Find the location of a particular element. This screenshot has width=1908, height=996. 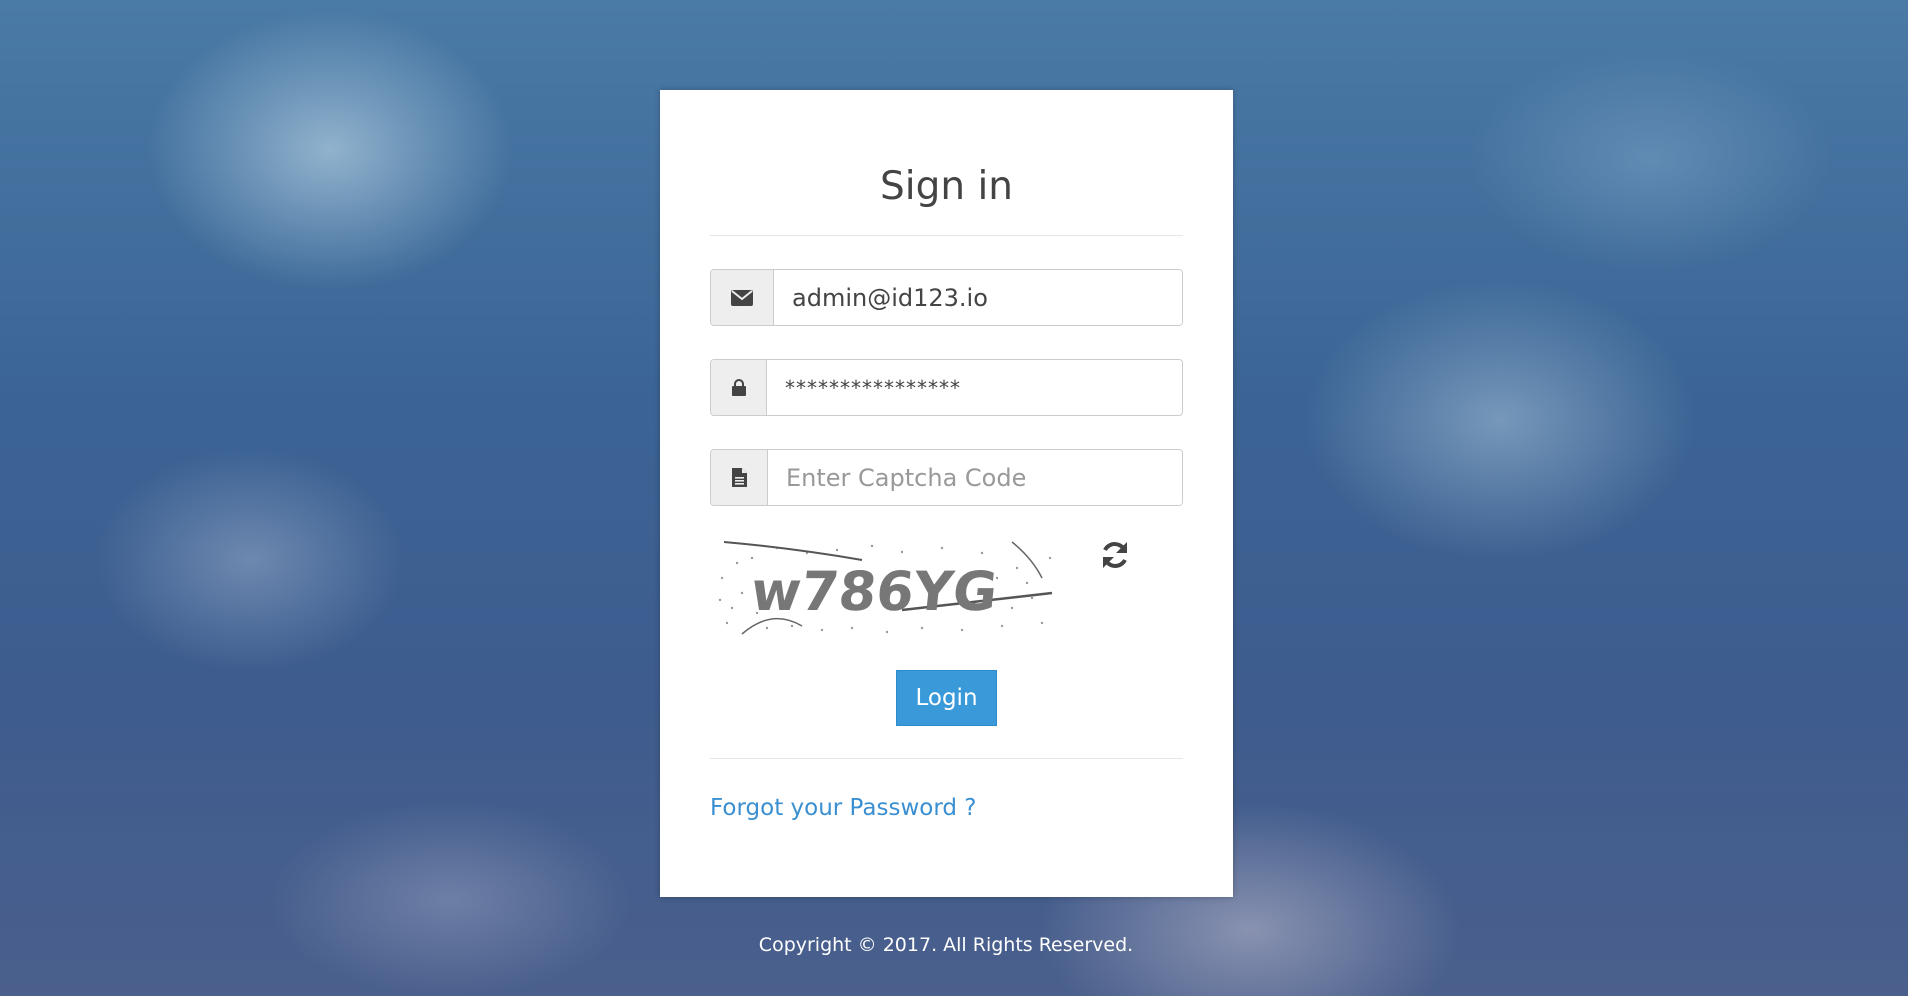

captcha-input is located at coordinates (975, 477).